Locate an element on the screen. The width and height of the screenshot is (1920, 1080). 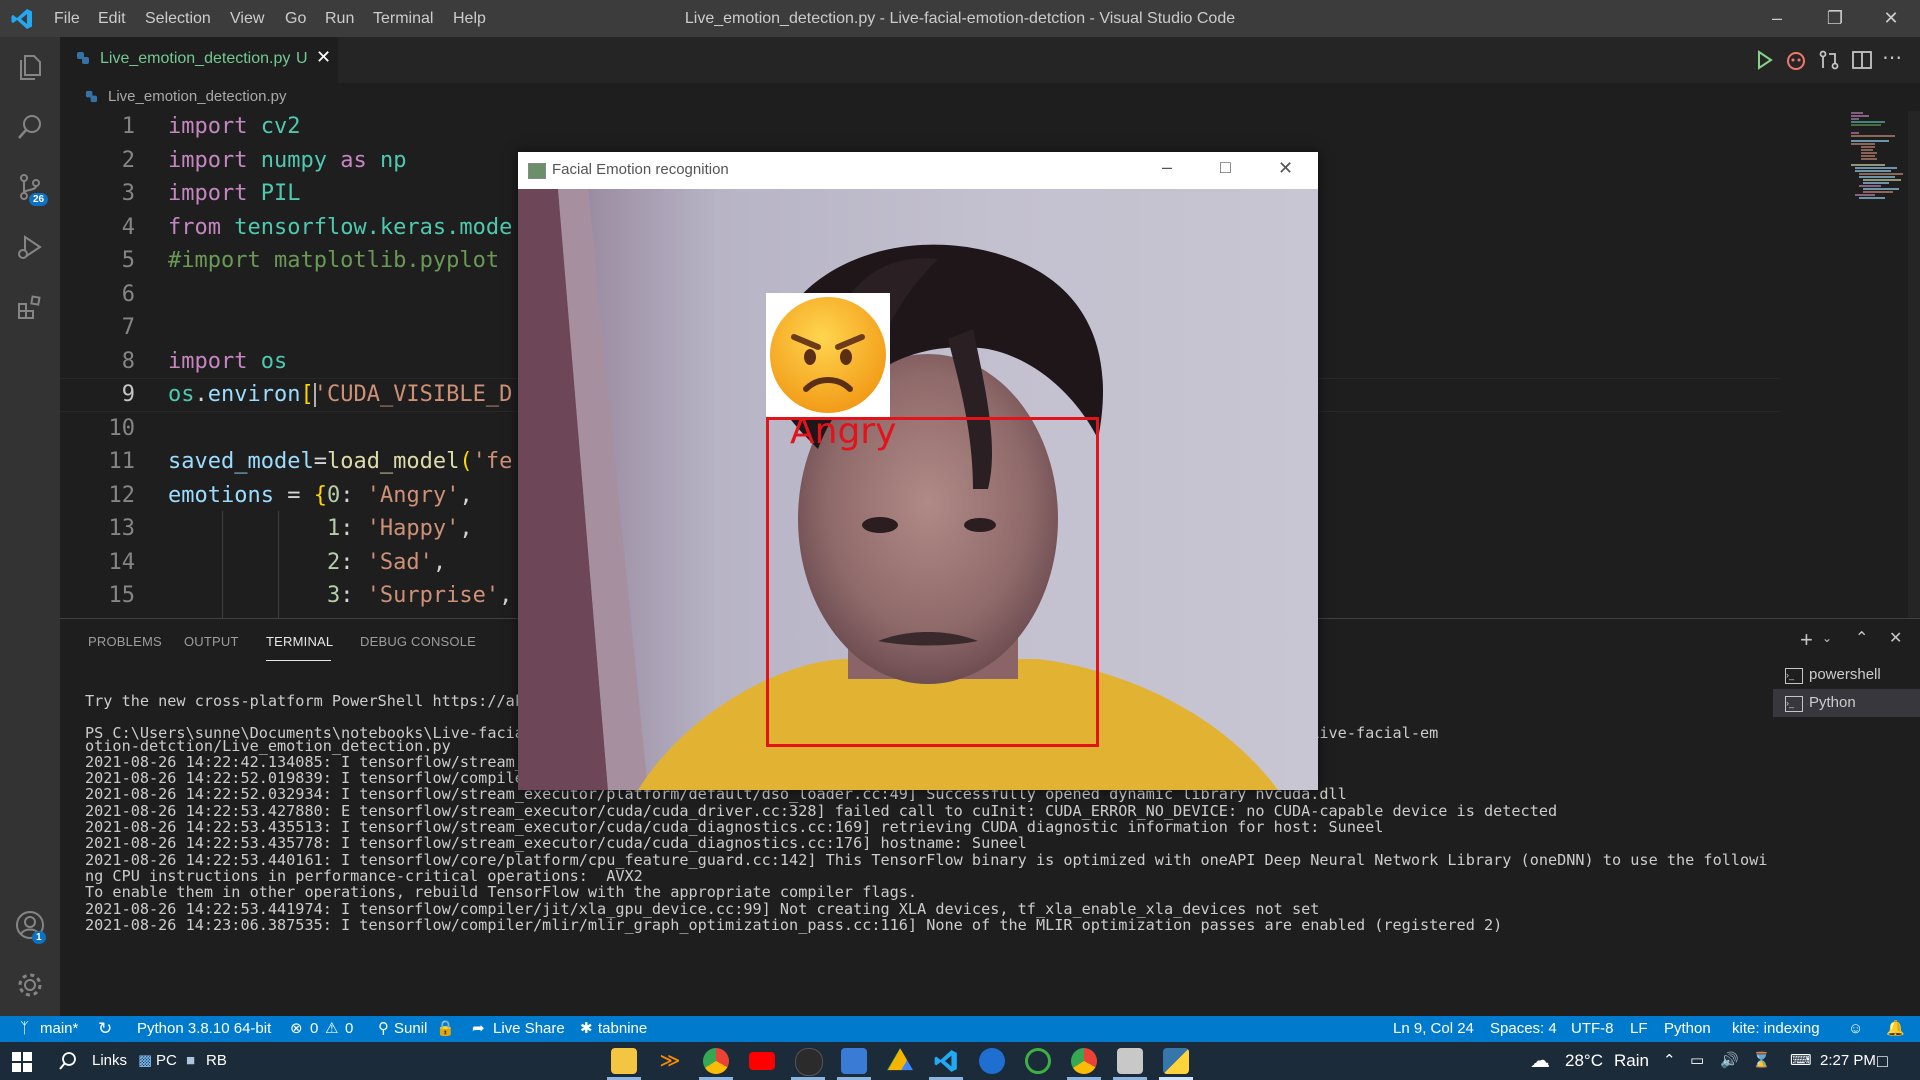
youtube-icon is located at coordinates (762, 1061).